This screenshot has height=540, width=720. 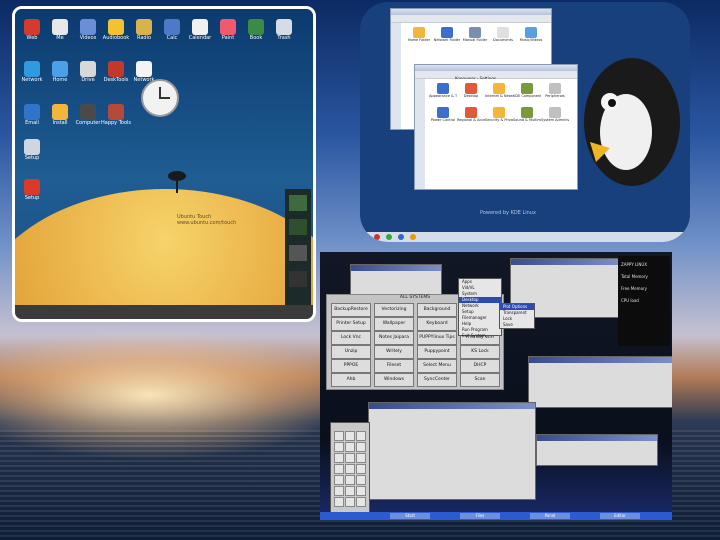 I want to click on control-panel-button: Unzip, so click(x=351, y=352).